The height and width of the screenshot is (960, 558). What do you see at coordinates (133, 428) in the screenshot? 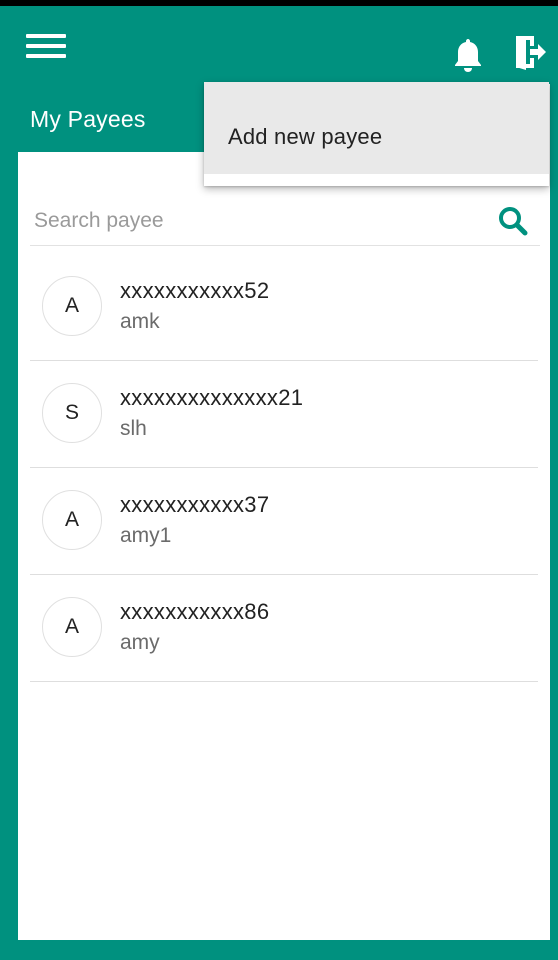
I see `payee-nickname: slh` at bounding box center [133, 428].